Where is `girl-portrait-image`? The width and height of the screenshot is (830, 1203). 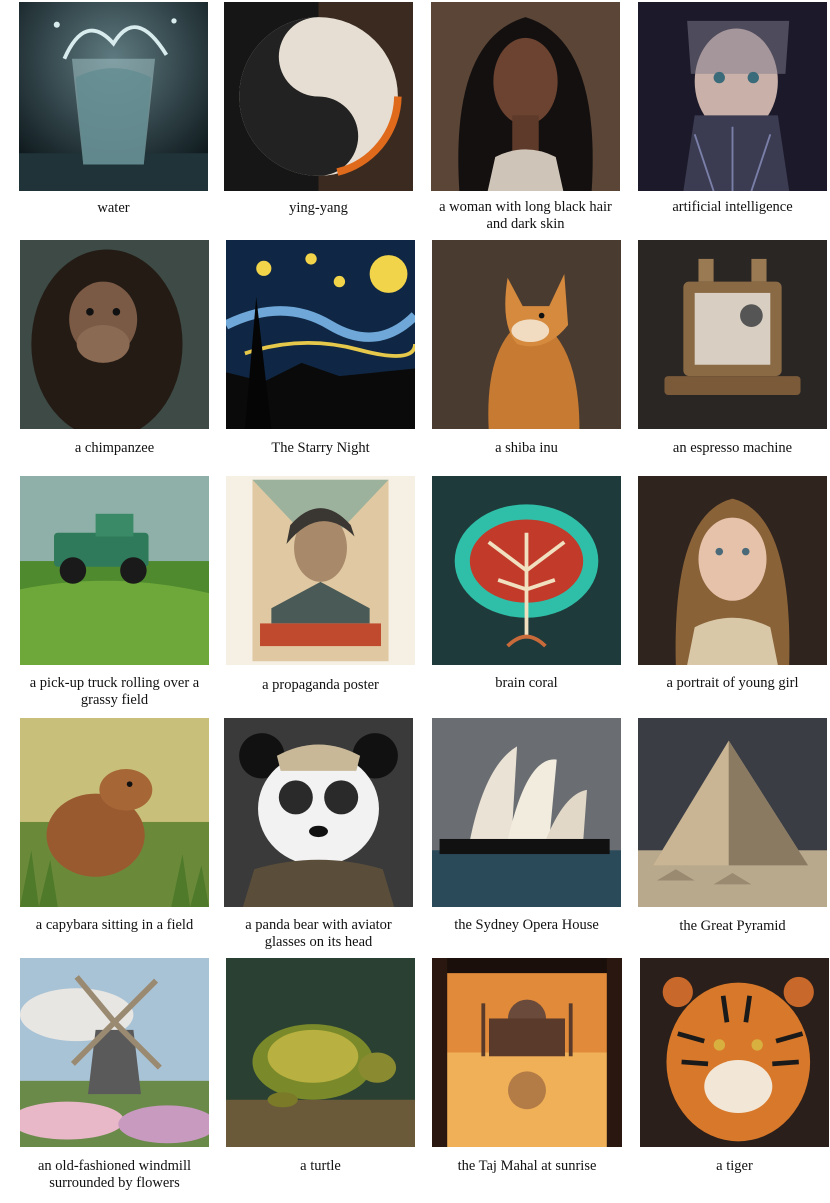
girl-portrait-image is located at coordinates (732, 570).